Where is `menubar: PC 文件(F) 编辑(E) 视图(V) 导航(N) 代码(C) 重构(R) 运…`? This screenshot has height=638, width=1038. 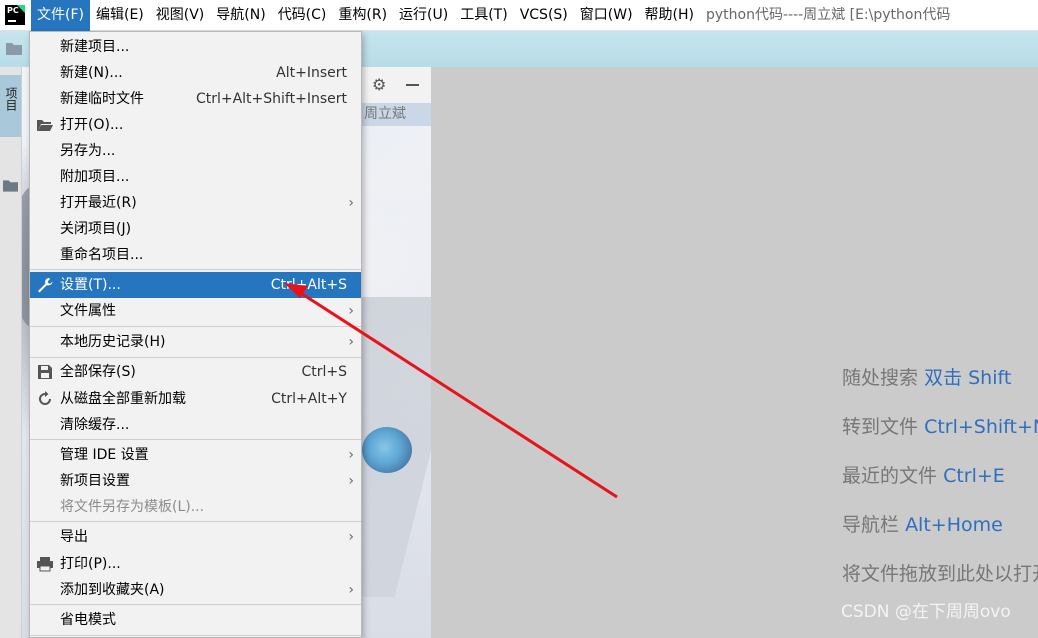 menubar: PC 文件(F) 编辑(E) 视图(V) 导航(N) 代码(C) 重构(R) 运… is located at coordinates (519, 15).